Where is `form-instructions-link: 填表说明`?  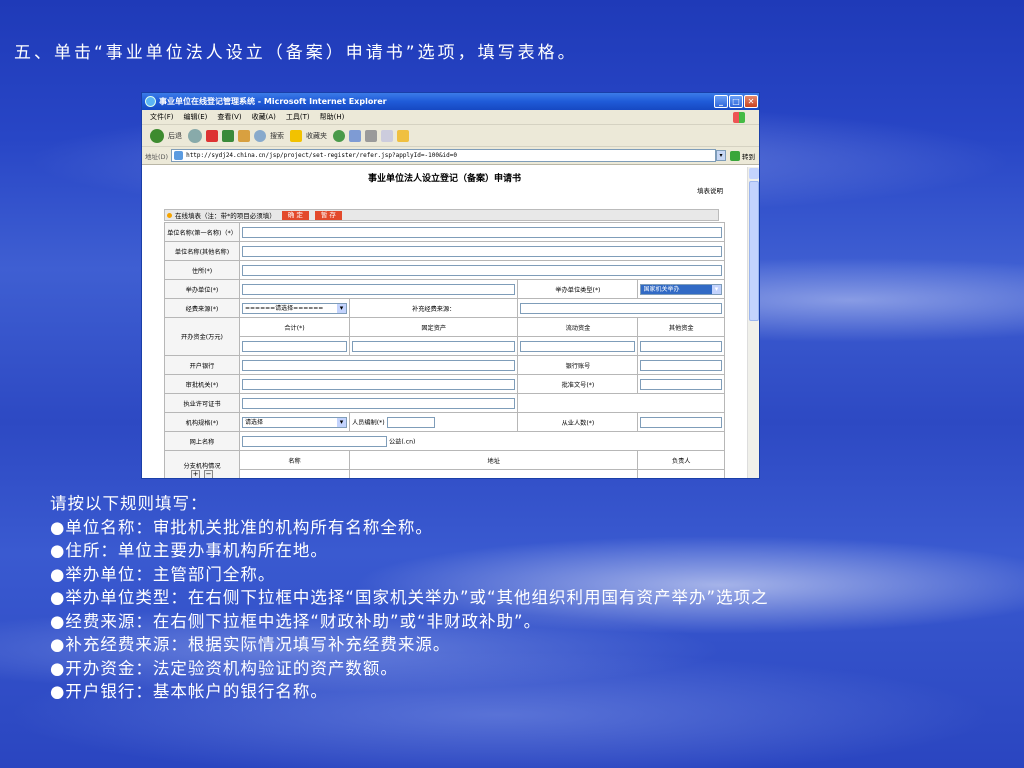
form-instructions-link: 填表说明 is located at coordinates (710, 190).